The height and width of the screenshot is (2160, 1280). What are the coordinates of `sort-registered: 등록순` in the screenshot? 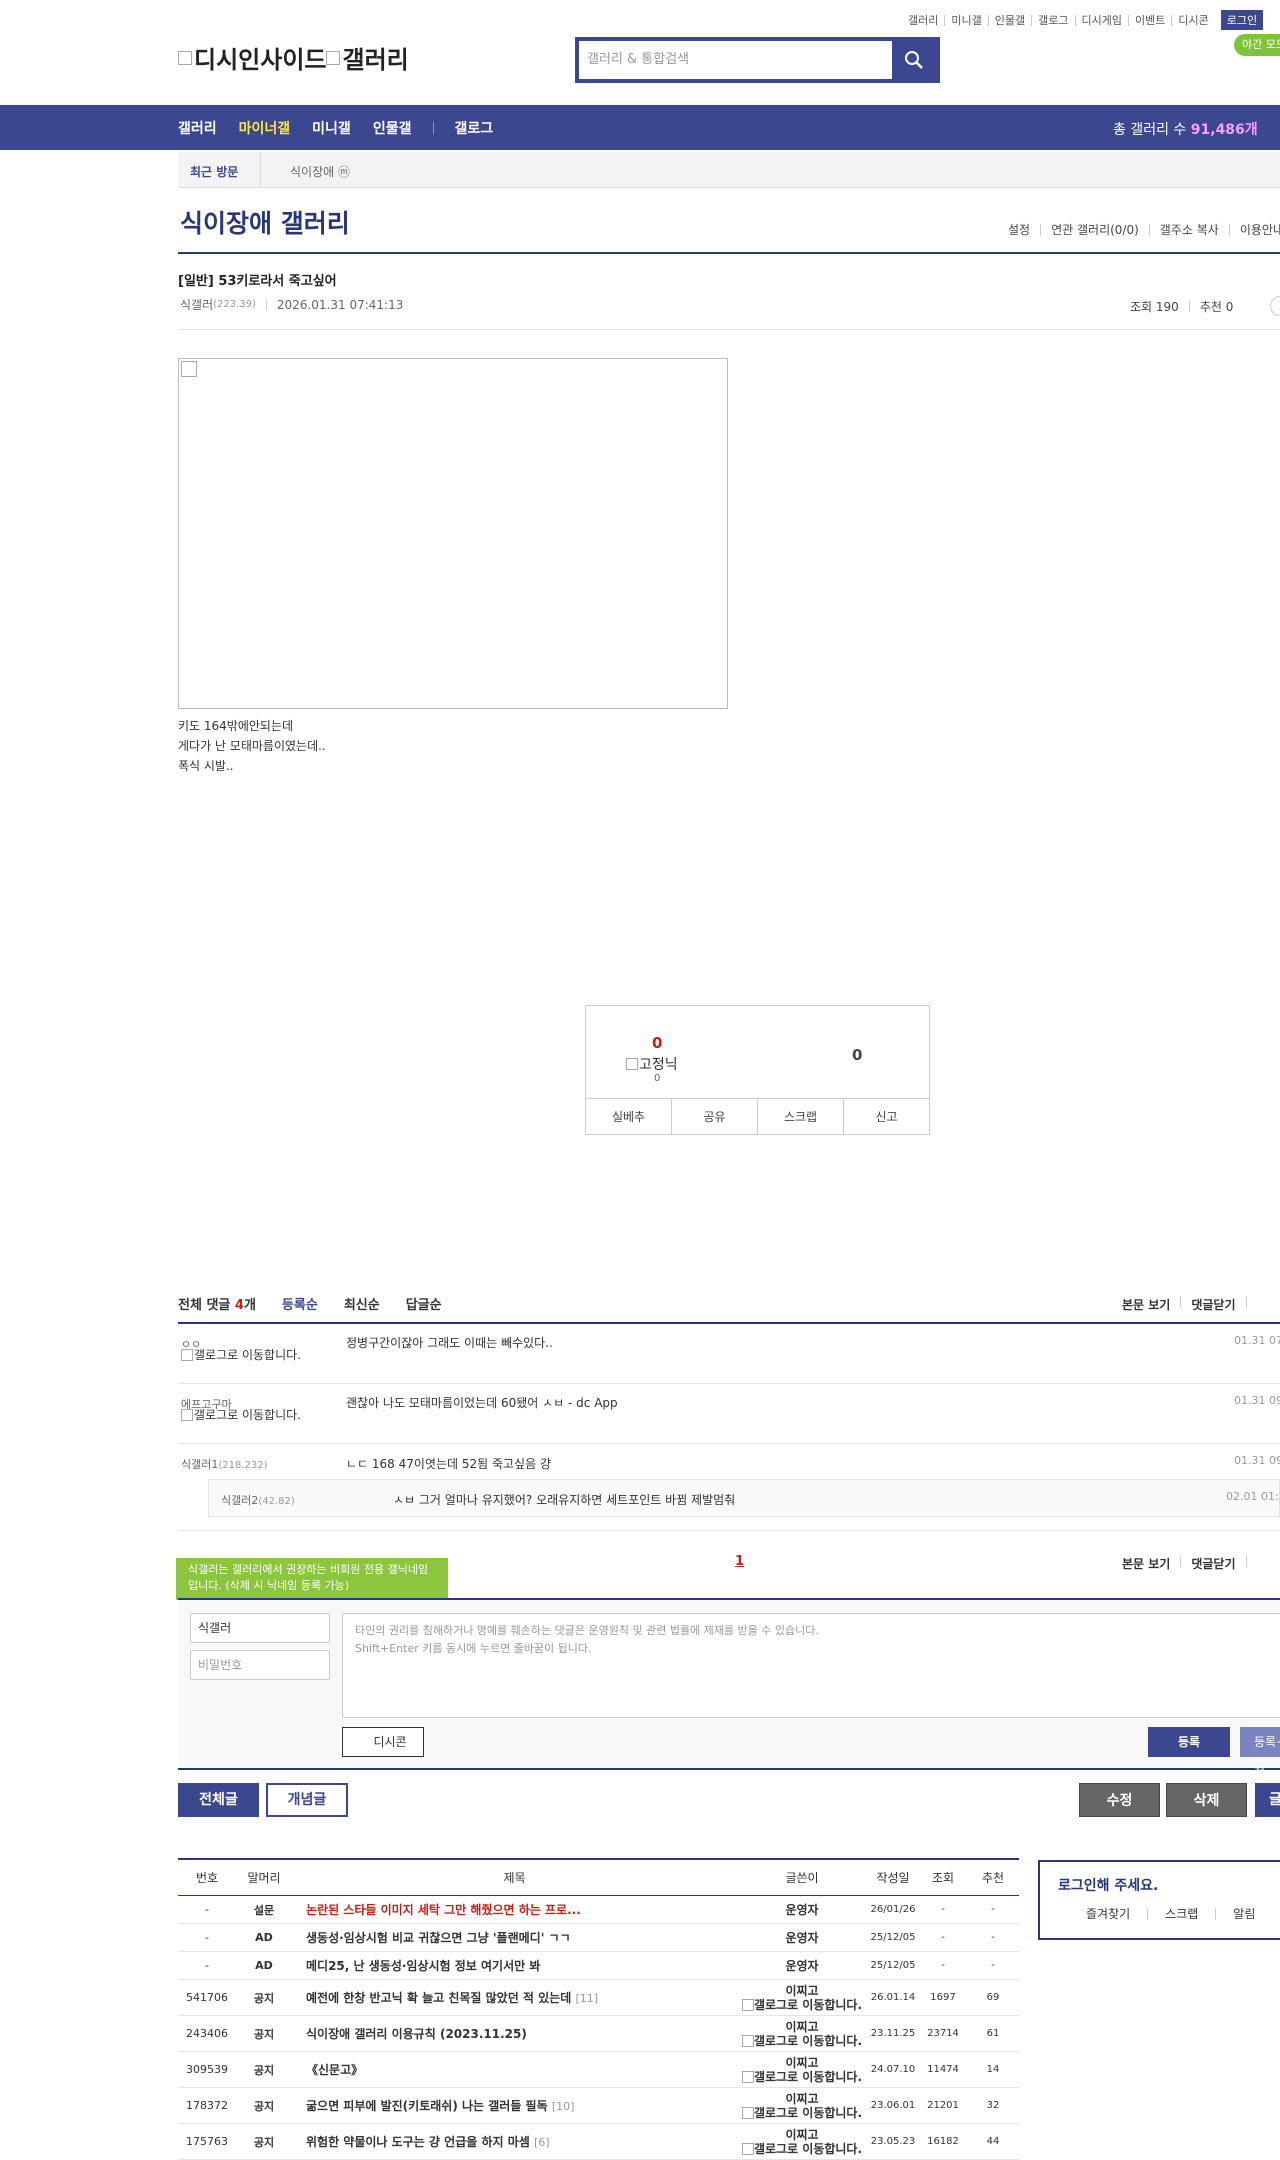 It's located at (300, 1303).